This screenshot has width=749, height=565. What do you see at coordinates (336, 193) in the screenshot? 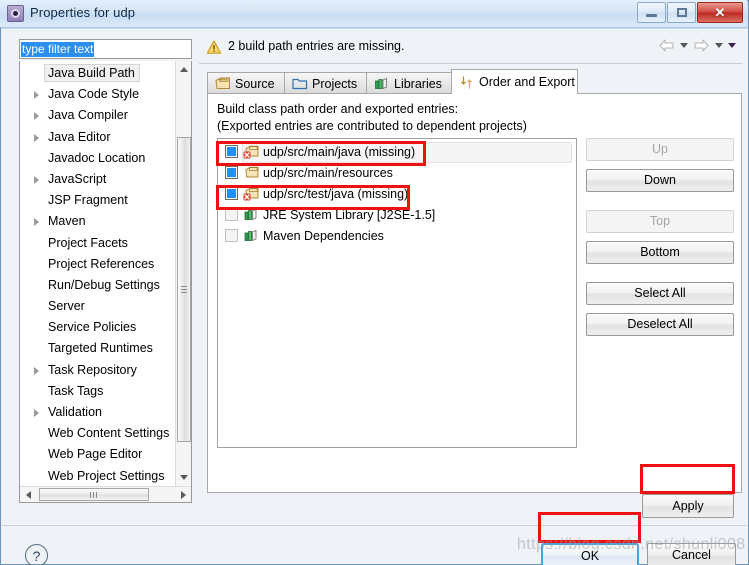
I see `entry-label: udp/src/test/java (missing)` at bounding box center [336, 193].